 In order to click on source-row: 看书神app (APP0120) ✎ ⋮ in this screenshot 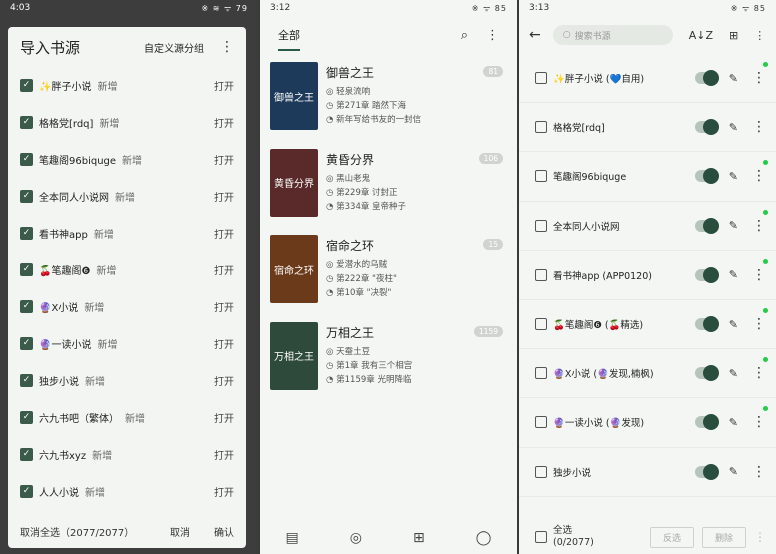, I will do `click(647, 275)`.